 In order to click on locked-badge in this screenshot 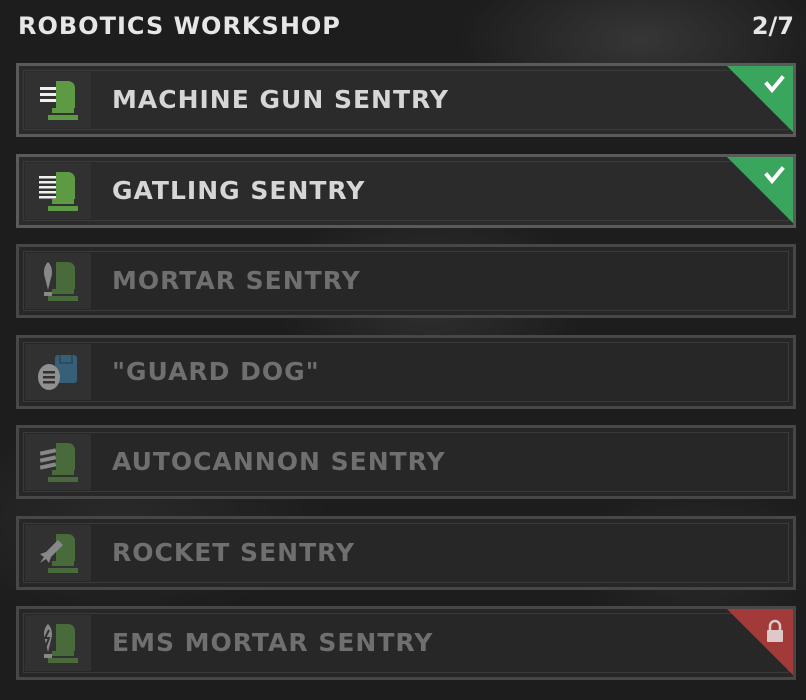, I will do `click(760, 642)`.